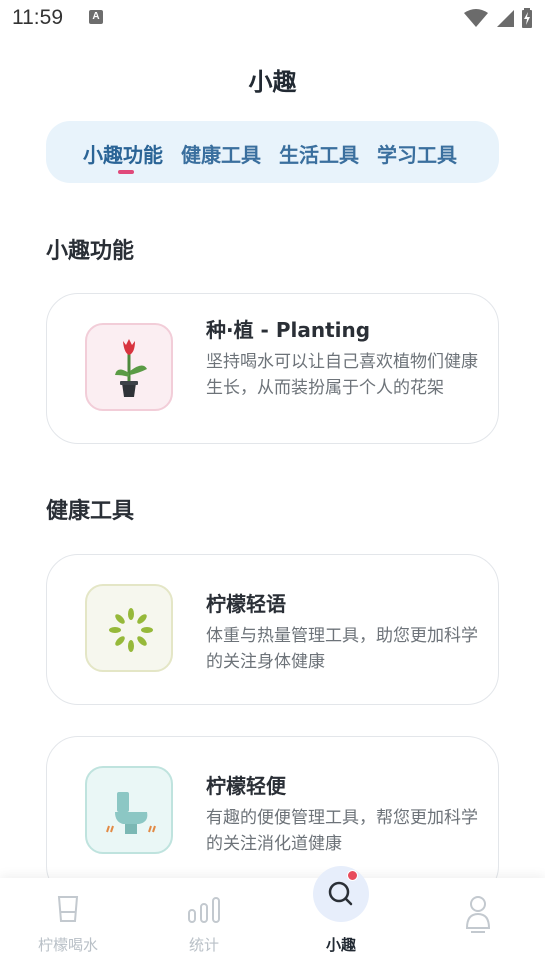  What do you see at coordinates (495, 18) in the screenshot?
I see `status-icons` at bounding box center [495, 18].